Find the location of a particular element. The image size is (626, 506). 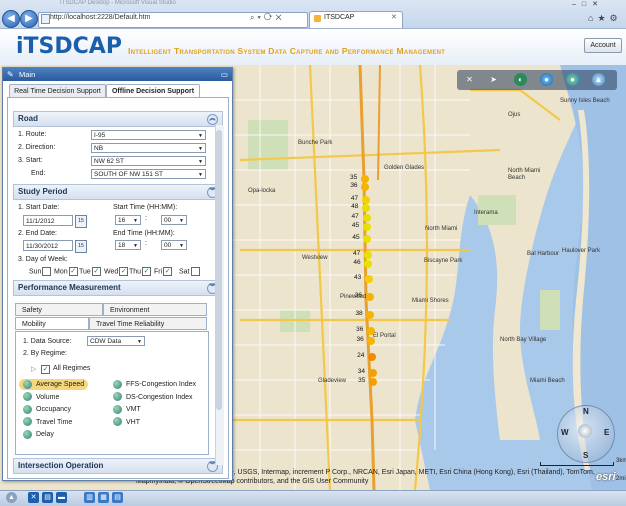

close-icon: ✕ is located at coordinates (279, 17).